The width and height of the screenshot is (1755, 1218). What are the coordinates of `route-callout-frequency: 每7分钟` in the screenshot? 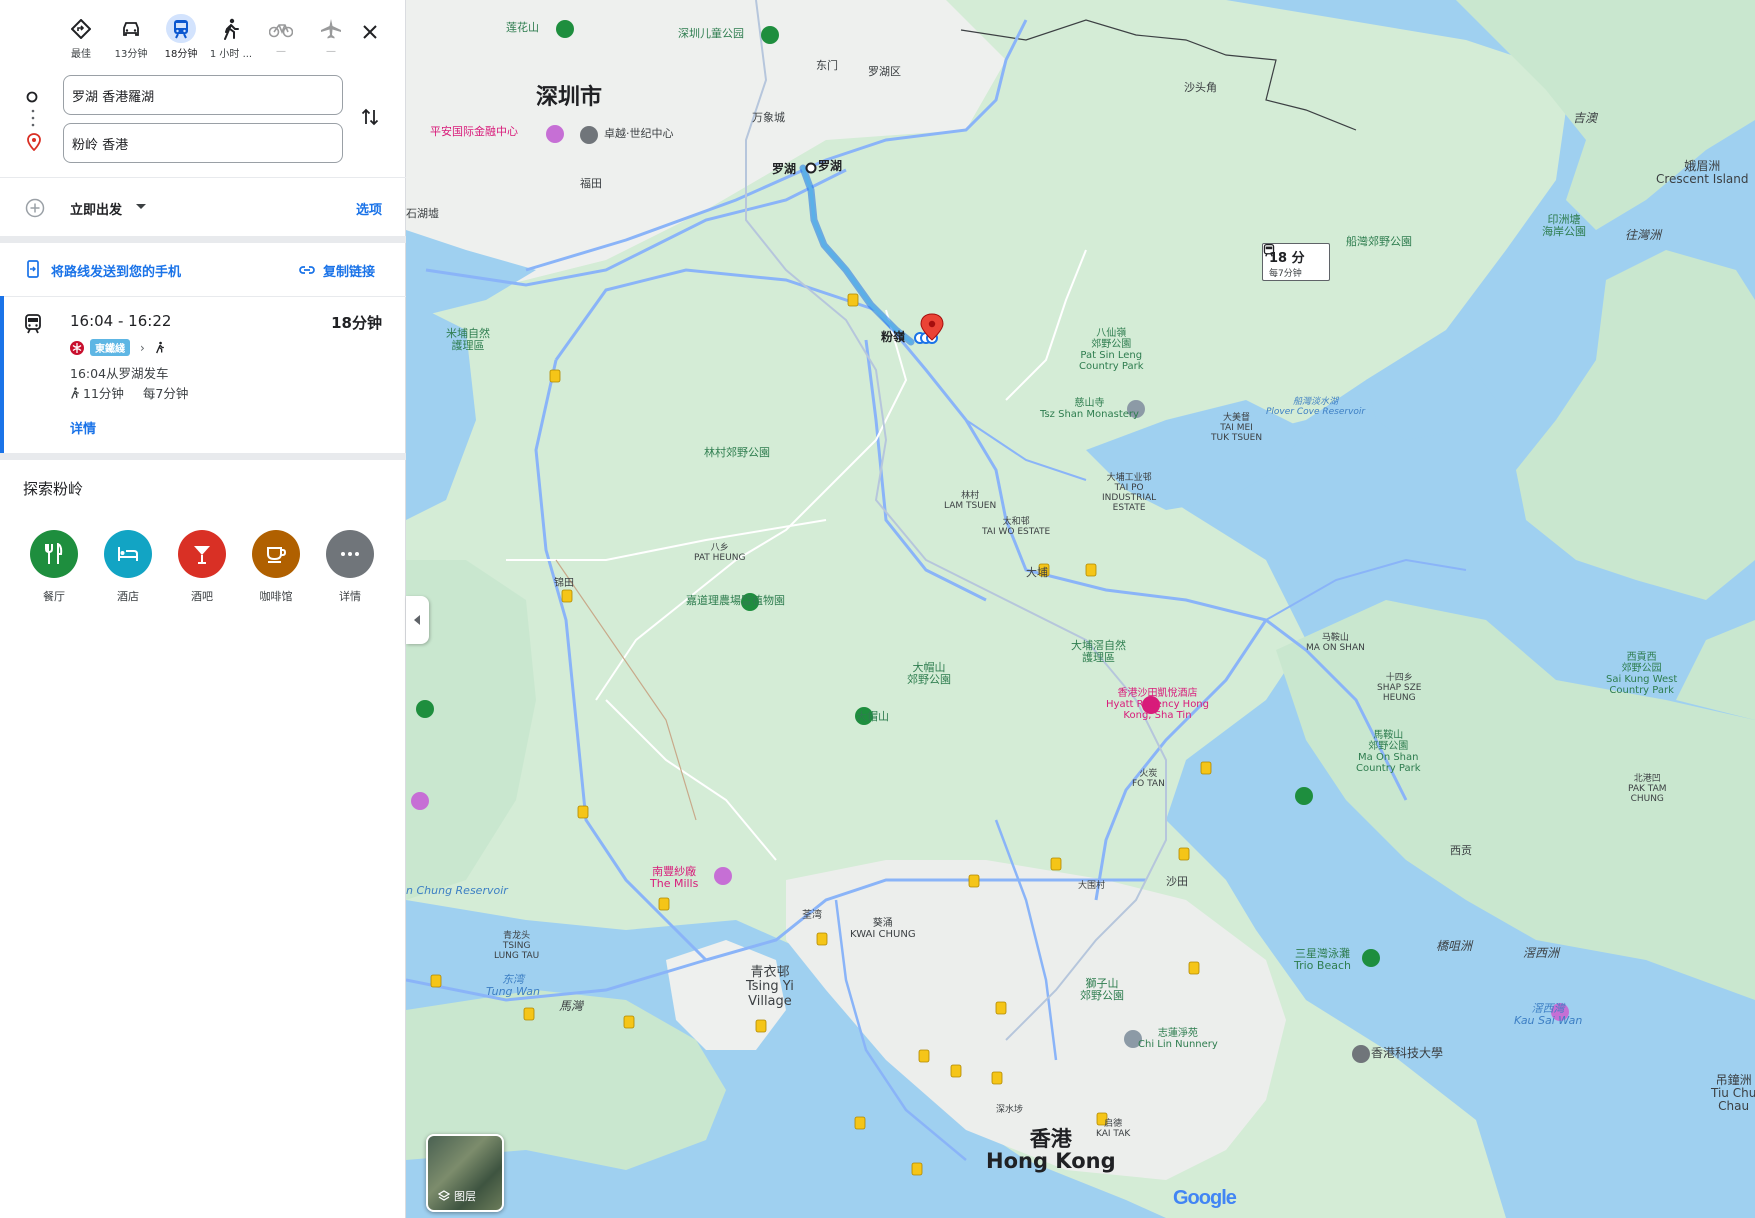 It's located at (1285, 274).